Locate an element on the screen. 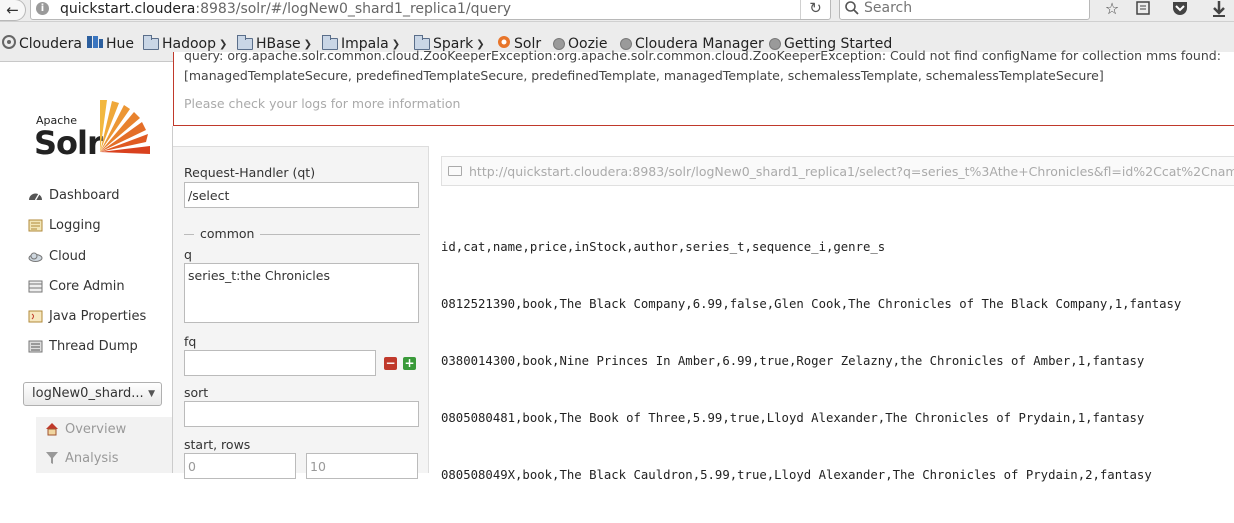 The height and width of the screenshot is (523, 1234). cloud-icon is located at coordinates (35, 257).